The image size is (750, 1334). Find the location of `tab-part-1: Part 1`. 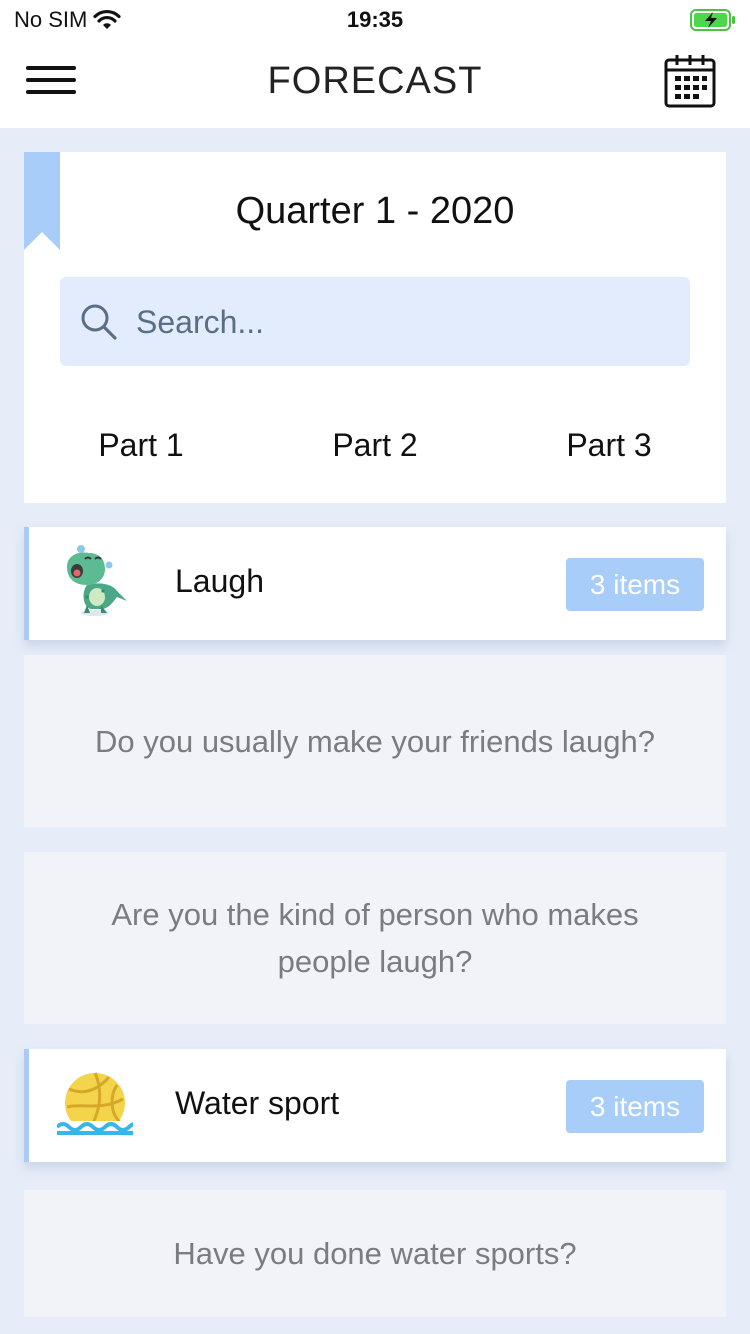

tab-part-1: Part 1 is located at coordinates (141, 445).